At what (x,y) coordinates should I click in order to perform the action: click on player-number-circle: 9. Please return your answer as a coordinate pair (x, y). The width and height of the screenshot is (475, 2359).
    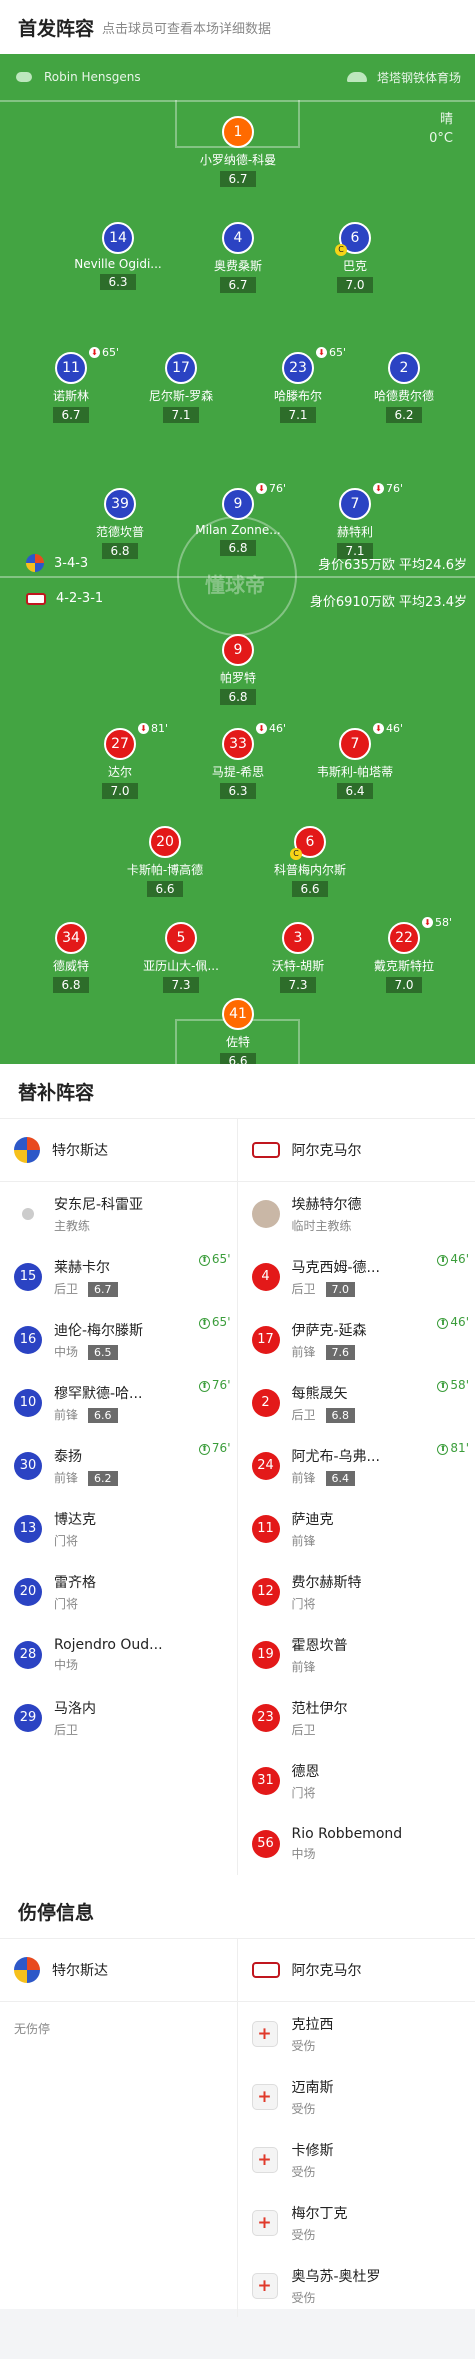
    Looking at the image, I should click on (238, 650).